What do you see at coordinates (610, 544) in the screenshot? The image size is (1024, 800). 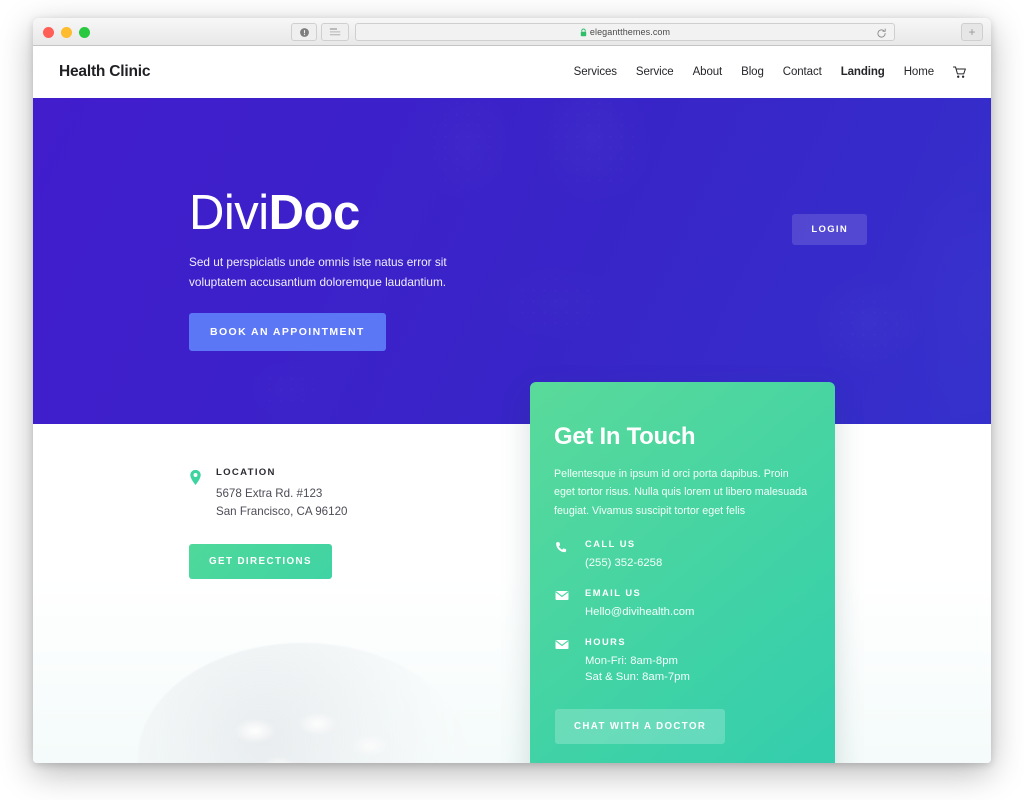 I see `contact-label-call-us: CALL US` at bounding box center [610, 544].